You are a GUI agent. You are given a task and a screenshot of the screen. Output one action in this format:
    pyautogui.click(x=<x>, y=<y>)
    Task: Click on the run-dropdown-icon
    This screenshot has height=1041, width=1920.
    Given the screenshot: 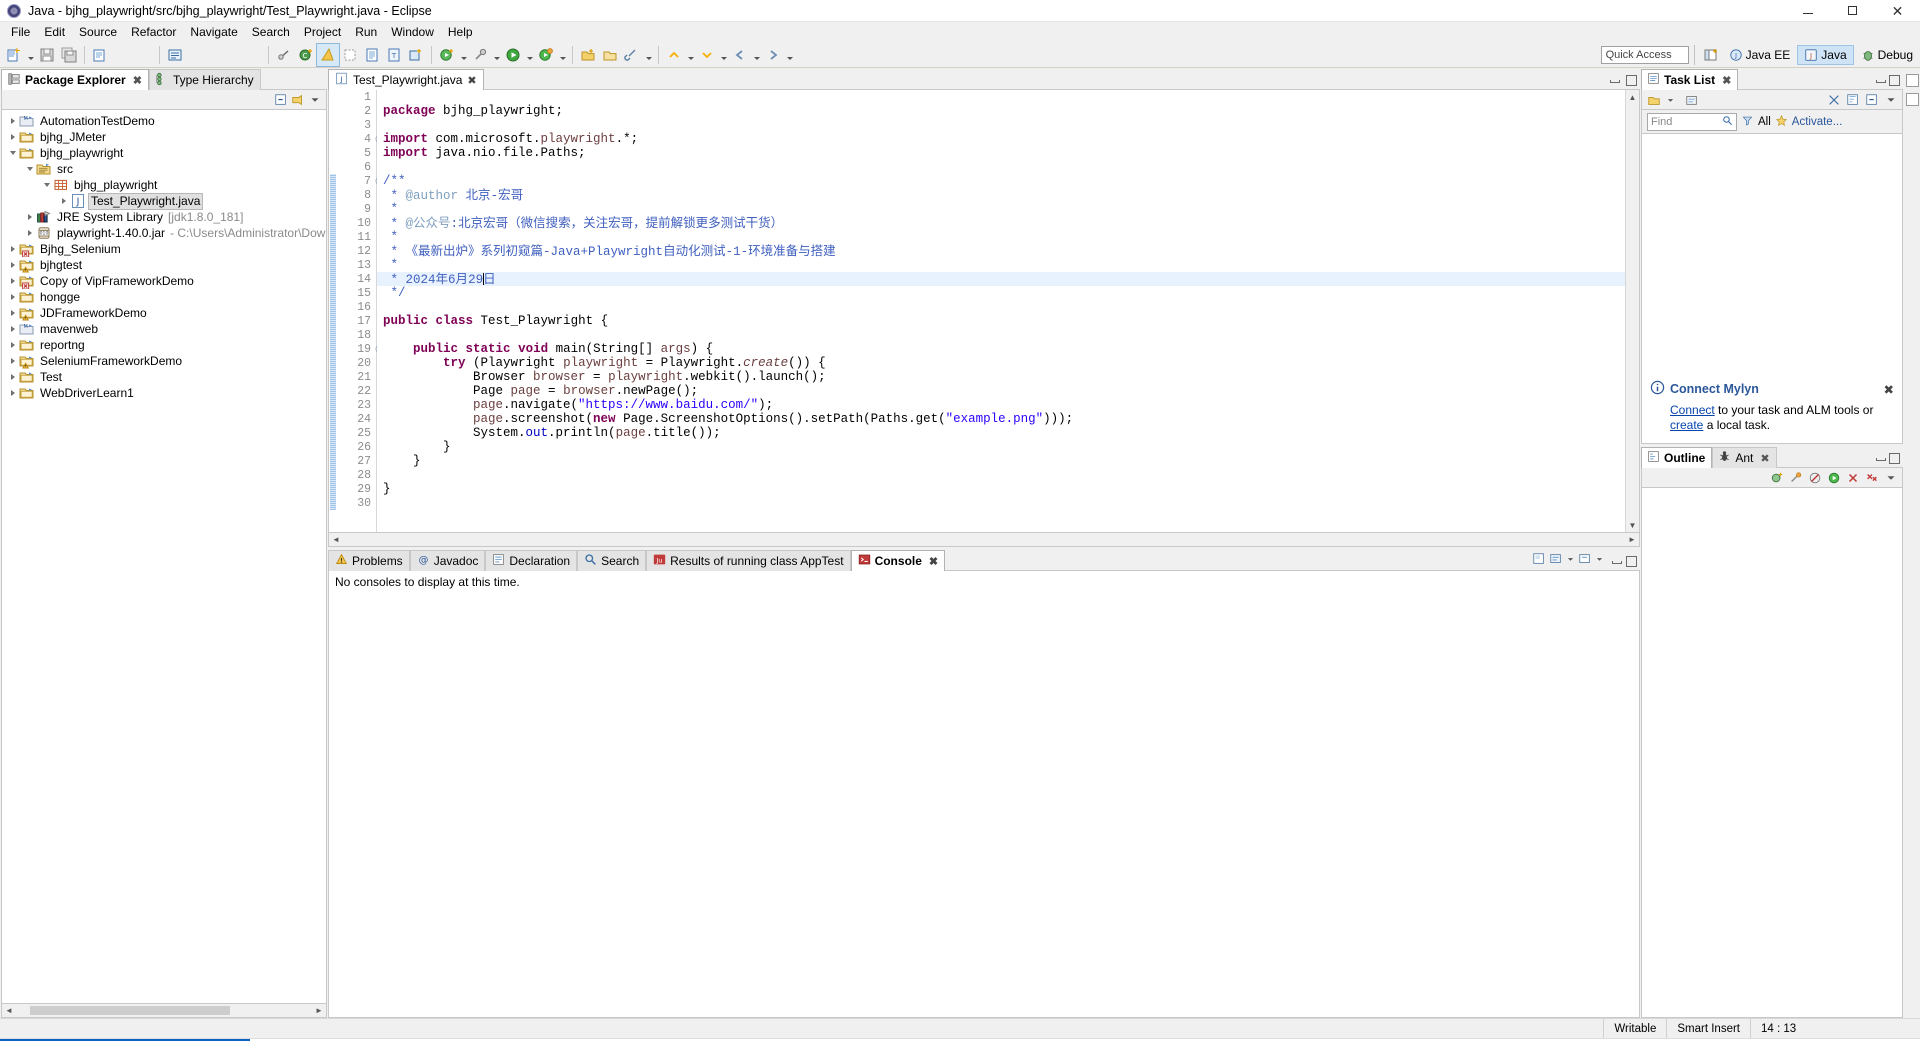 What is the action you would take?
    pyautogui.click(x=463, y=55)
    